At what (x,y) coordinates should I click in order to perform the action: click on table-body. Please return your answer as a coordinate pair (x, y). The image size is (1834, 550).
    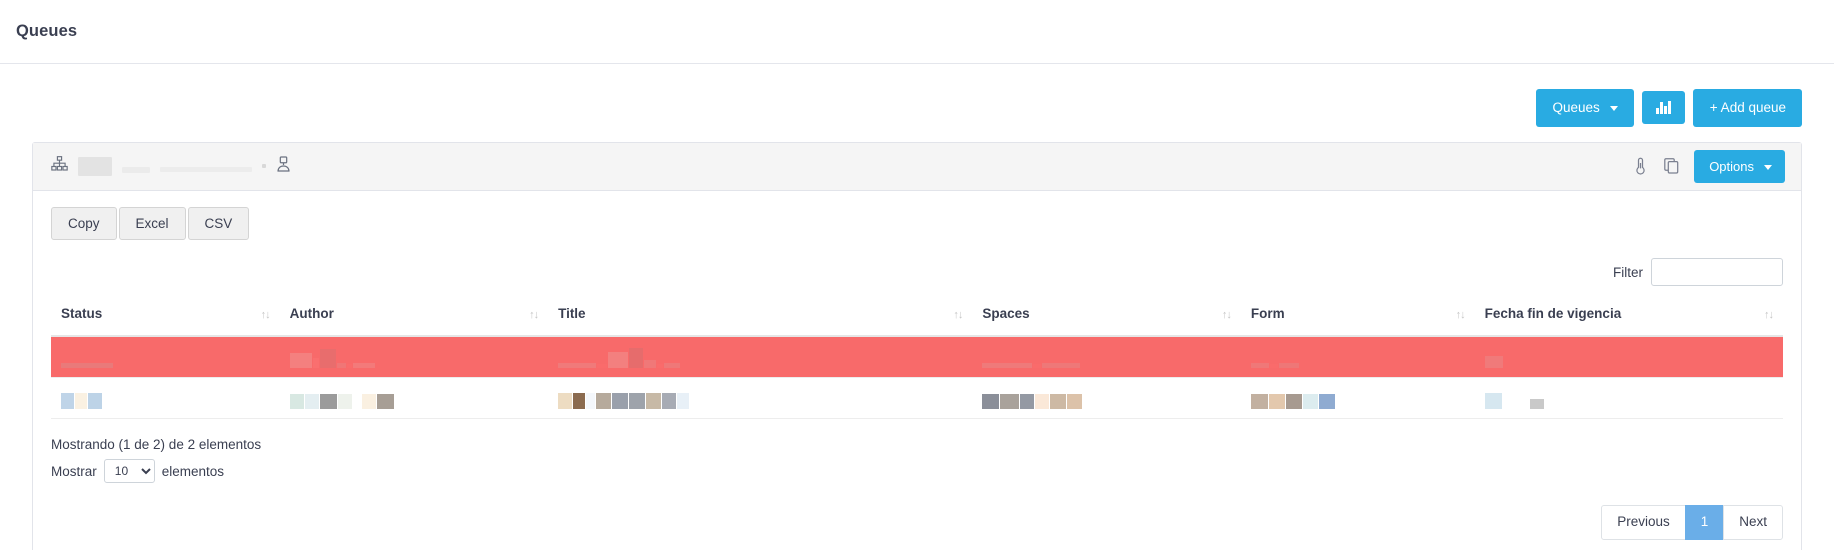
    Looking at the image, I should click on (917, 377).